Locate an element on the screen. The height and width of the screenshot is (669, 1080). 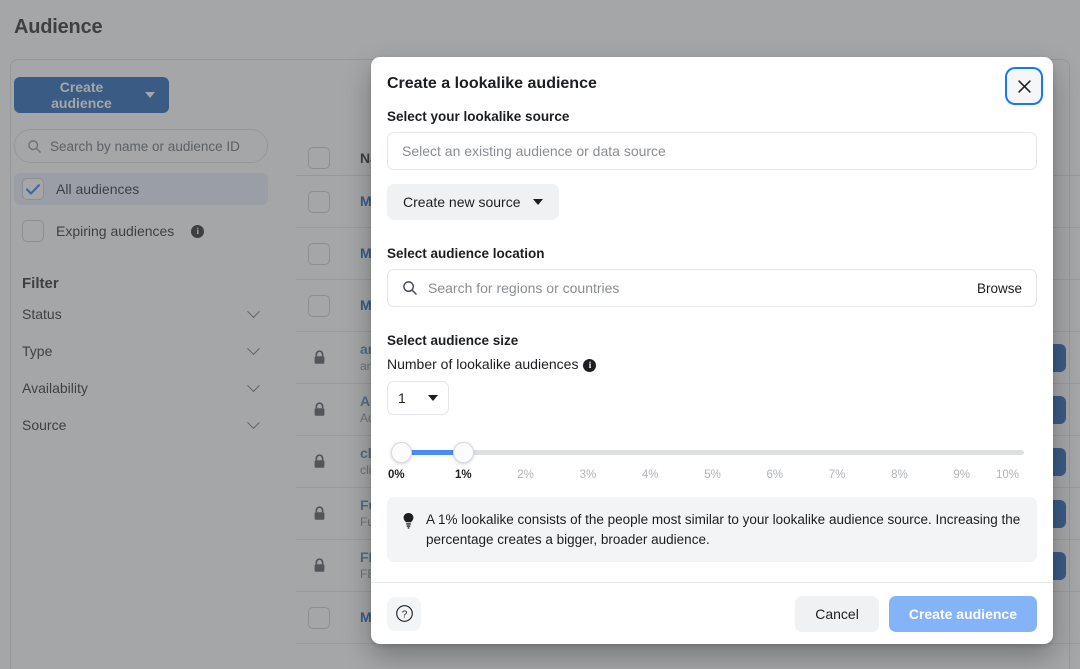
location-section-label: Select audience location is located at coordinates (466, 253).